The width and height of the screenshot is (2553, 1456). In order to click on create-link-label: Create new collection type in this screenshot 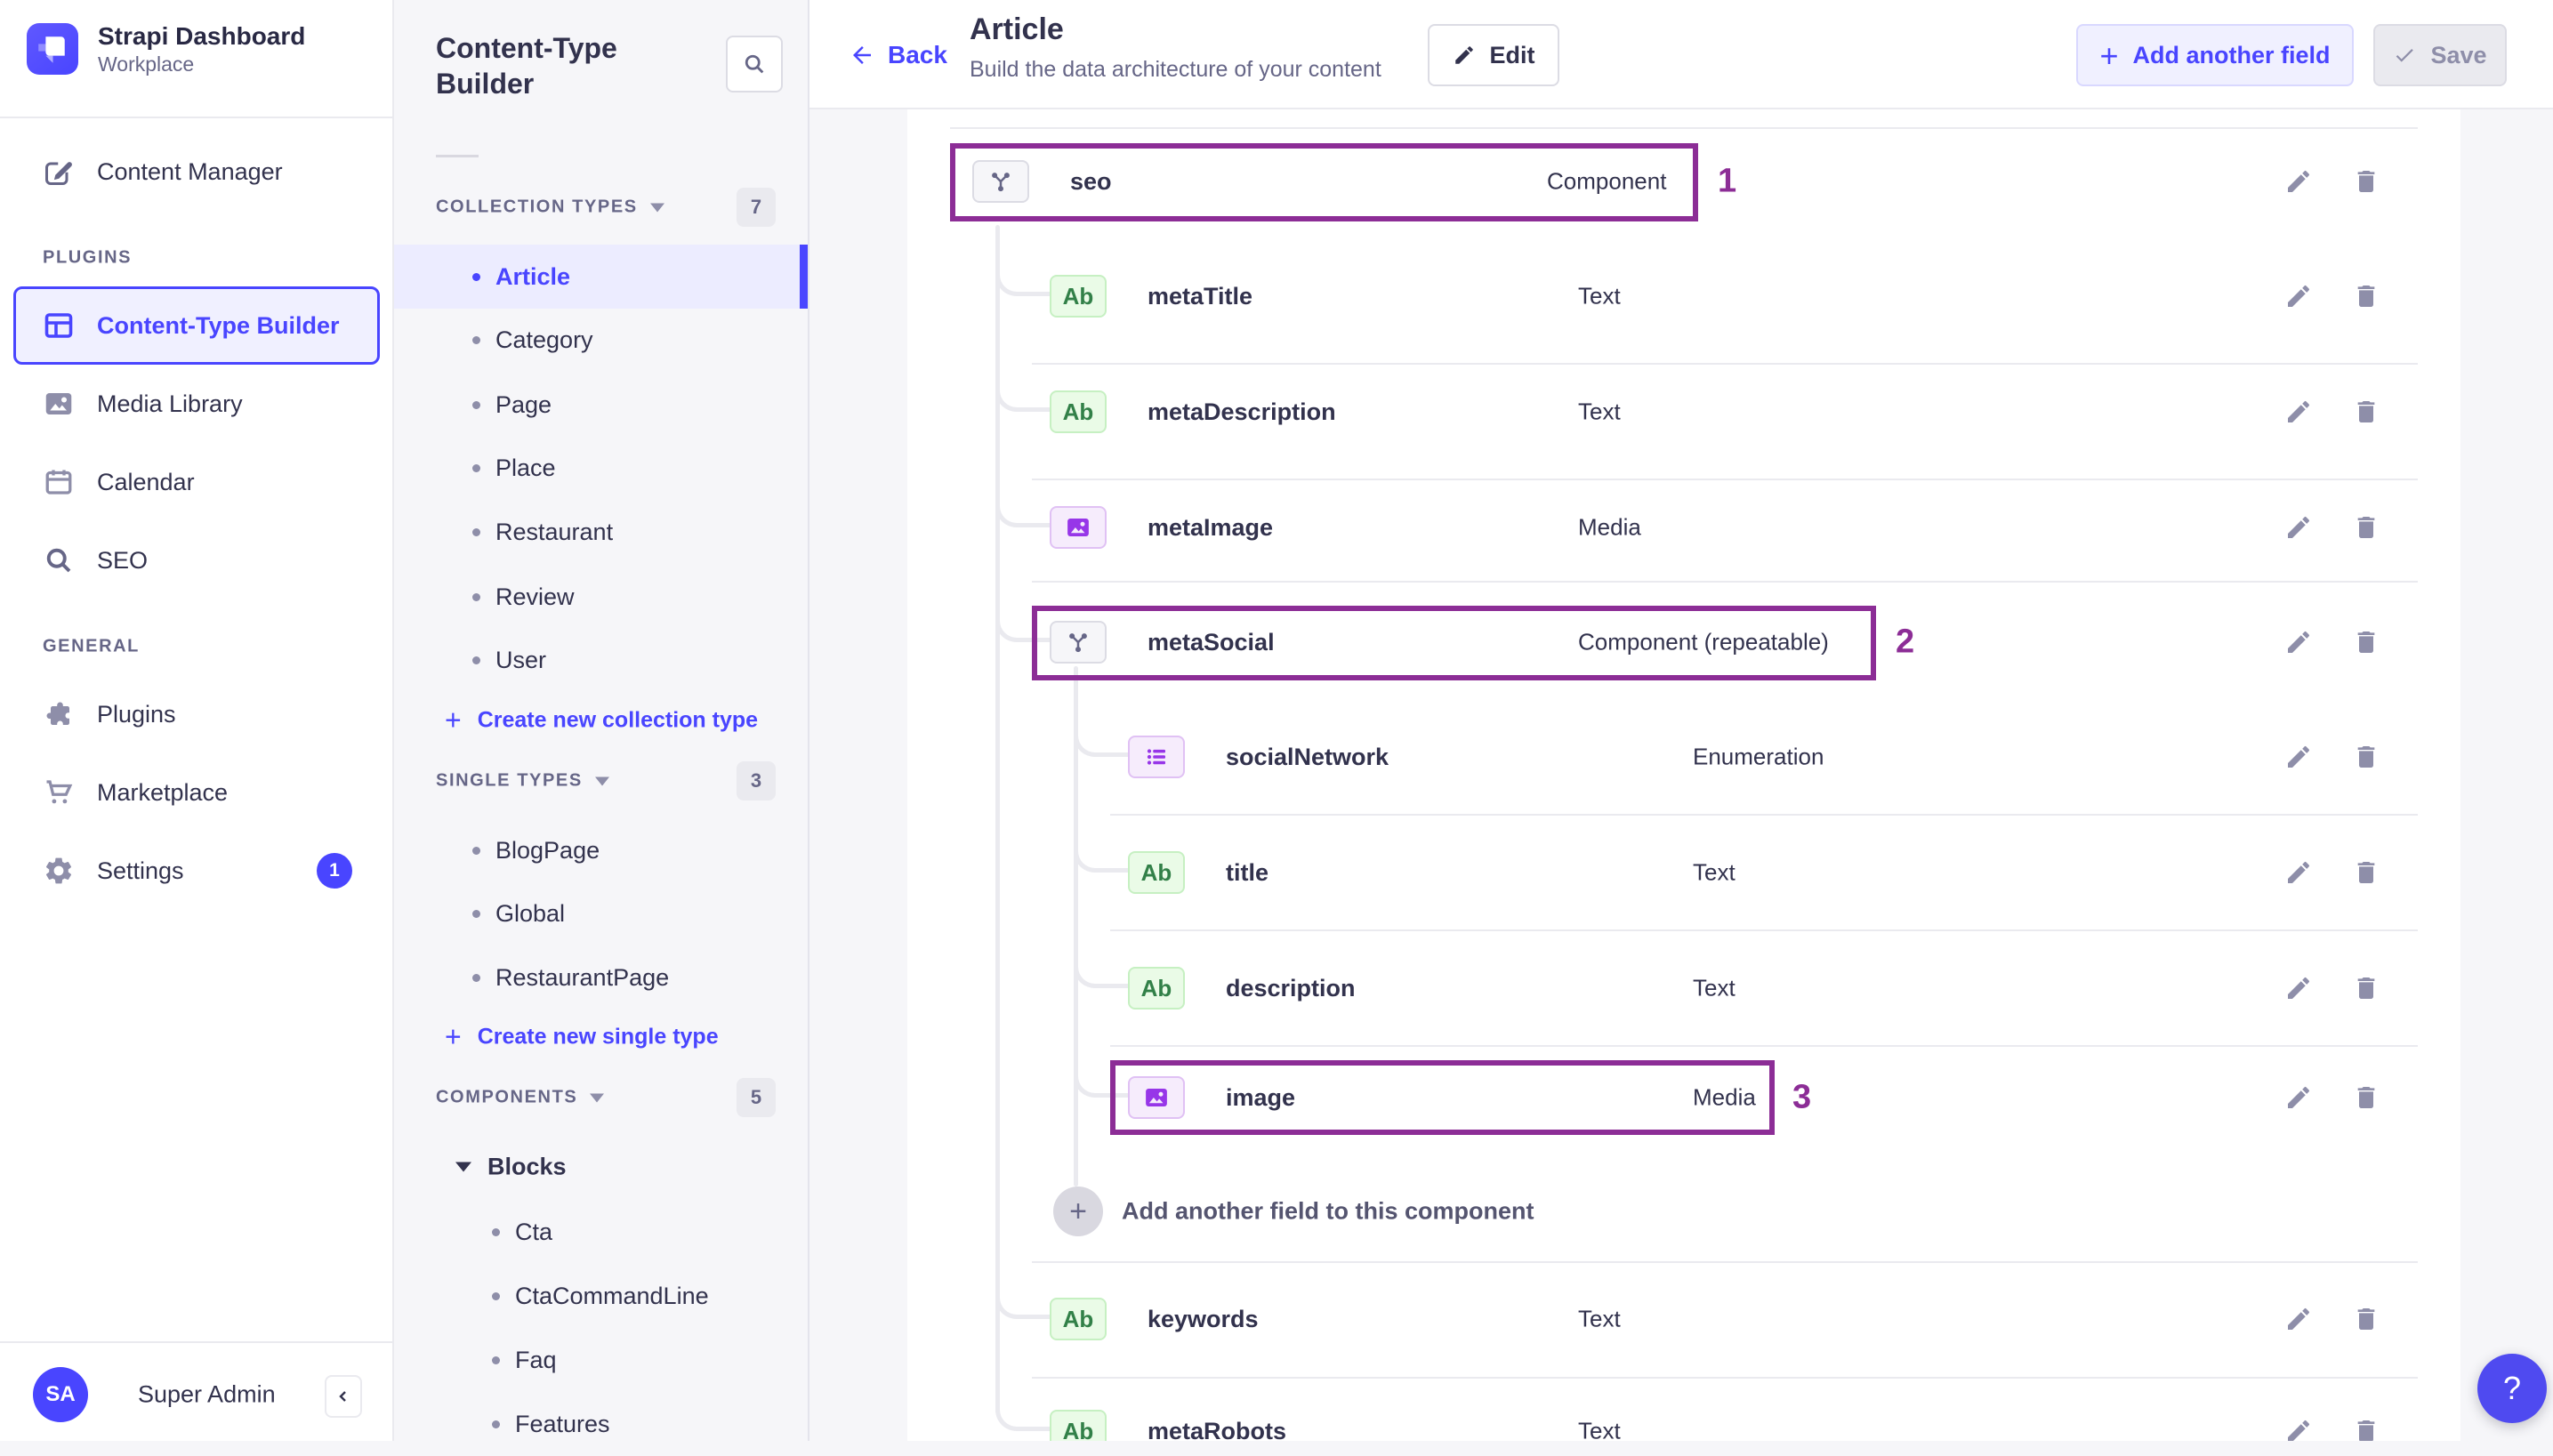, I will do `click(618, 720)`.